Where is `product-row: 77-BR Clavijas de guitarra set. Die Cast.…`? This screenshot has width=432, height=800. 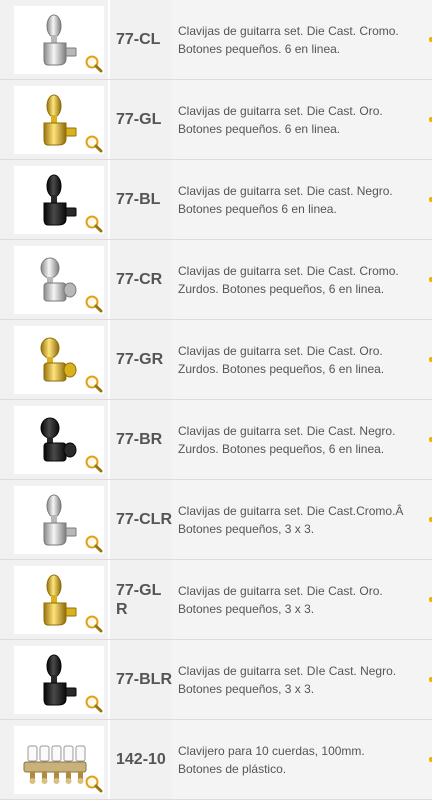 product-row: 77-BR Clavijas de guitarra set. Die Cast.… is located at coordinates (216, 440).